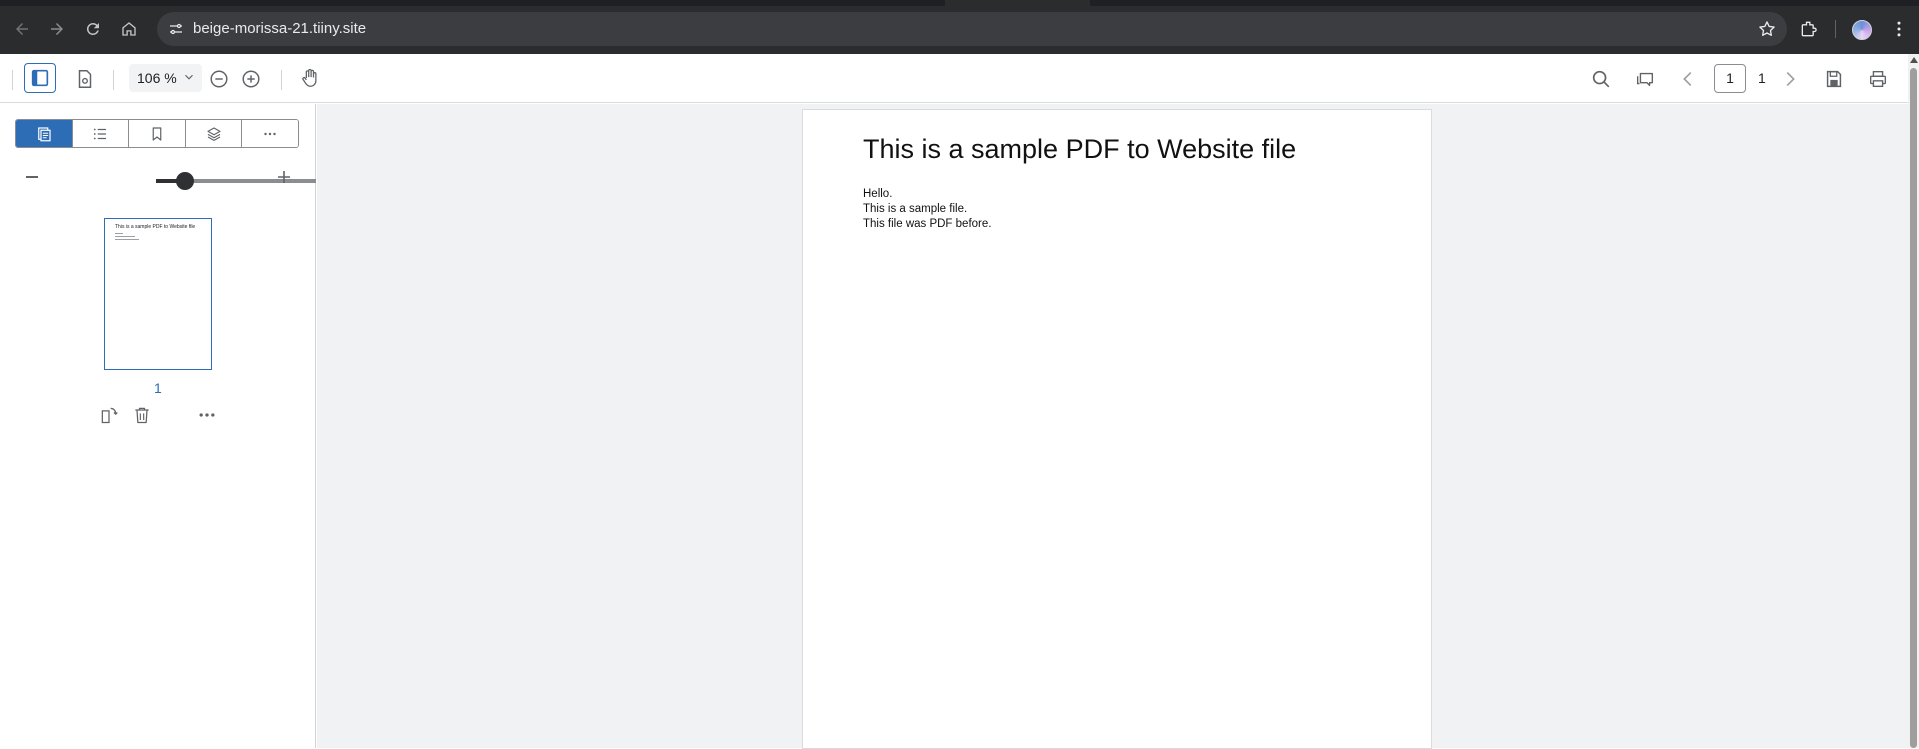 This screenshot has width=1919, height=749. I want to click on sidebar-toggle-button, so click(40, 78).